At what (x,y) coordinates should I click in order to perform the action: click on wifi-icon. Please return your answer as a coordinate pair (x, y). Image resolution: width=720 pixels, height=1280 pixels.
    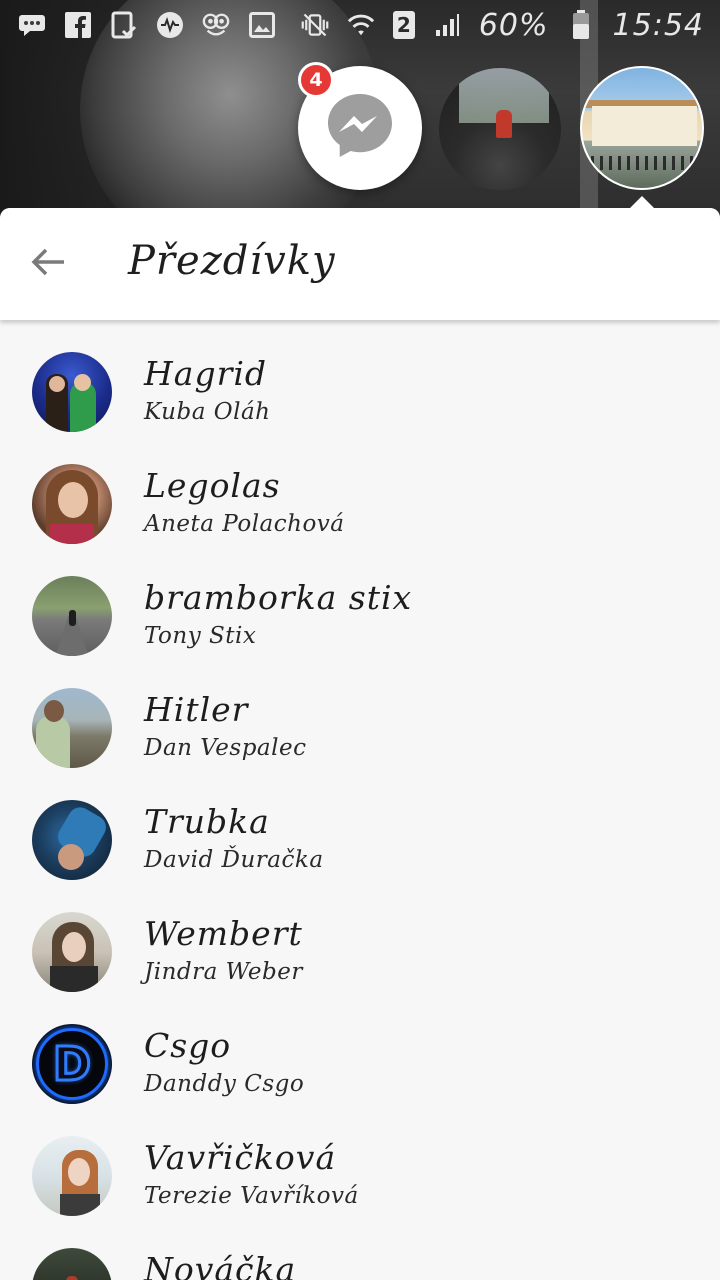
    Looking at the image, I should click on (361, 25).